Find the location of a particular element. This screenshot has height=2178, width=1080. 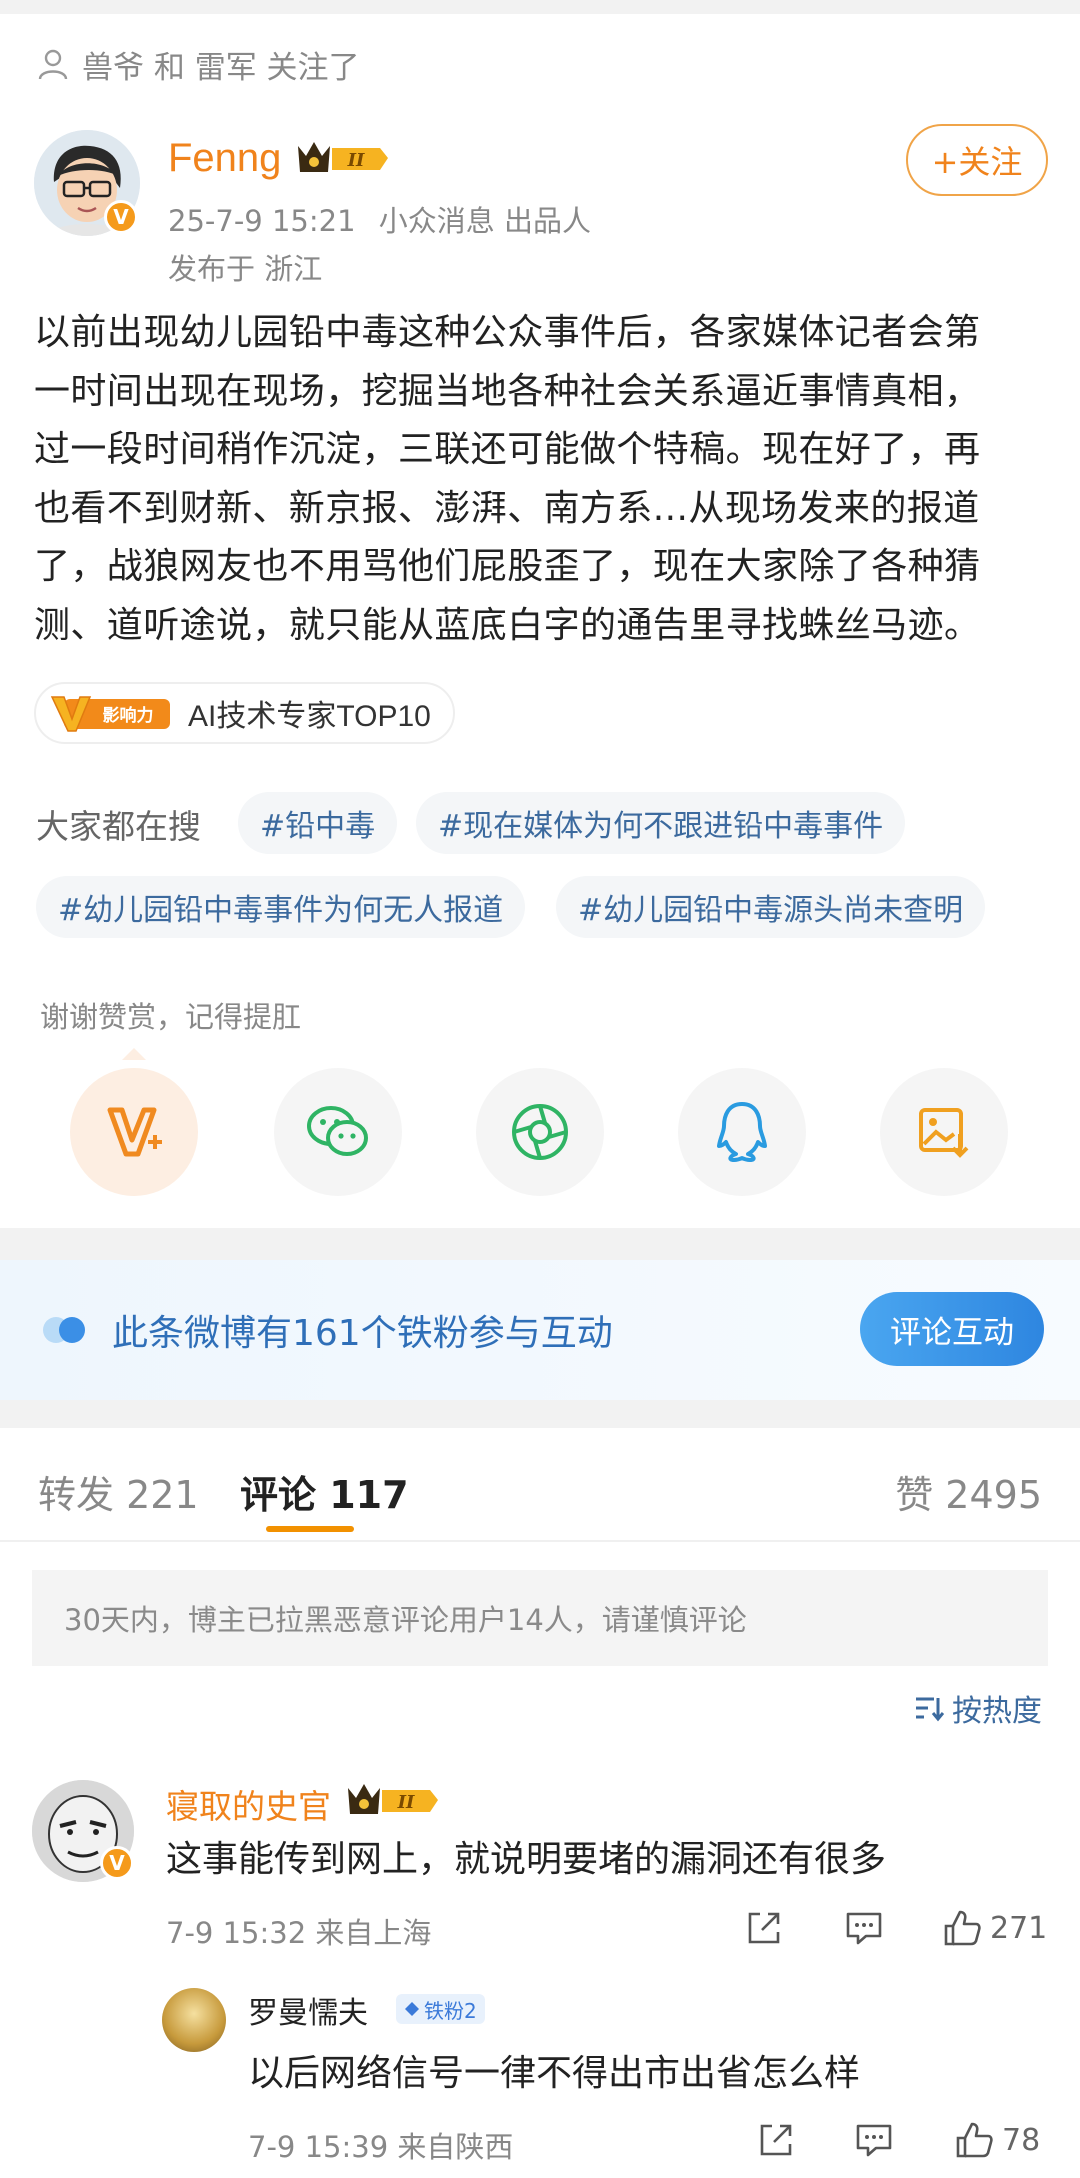

post-line: 了，战狼网友也不用骂他们屁股歪了，现在大家除了各种猜 is located at coordinates (507, 566).